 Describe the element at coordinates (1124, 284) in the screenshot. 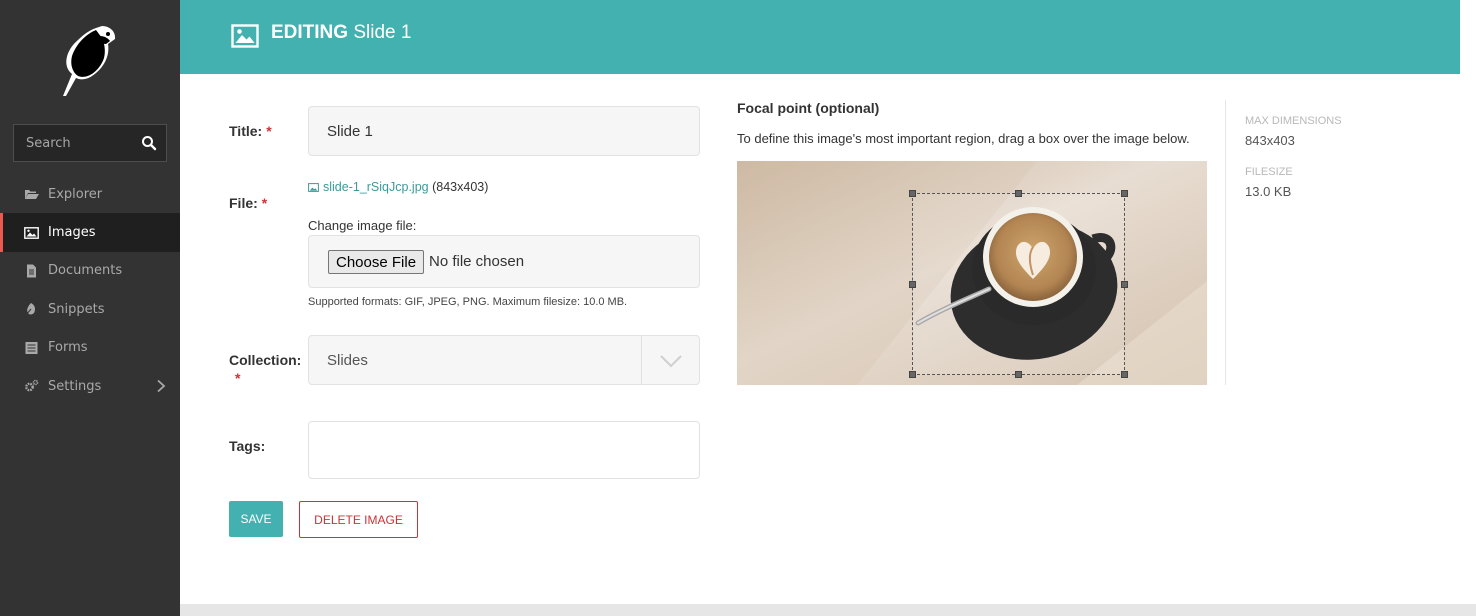

I see `resize-handle-e` at that location.